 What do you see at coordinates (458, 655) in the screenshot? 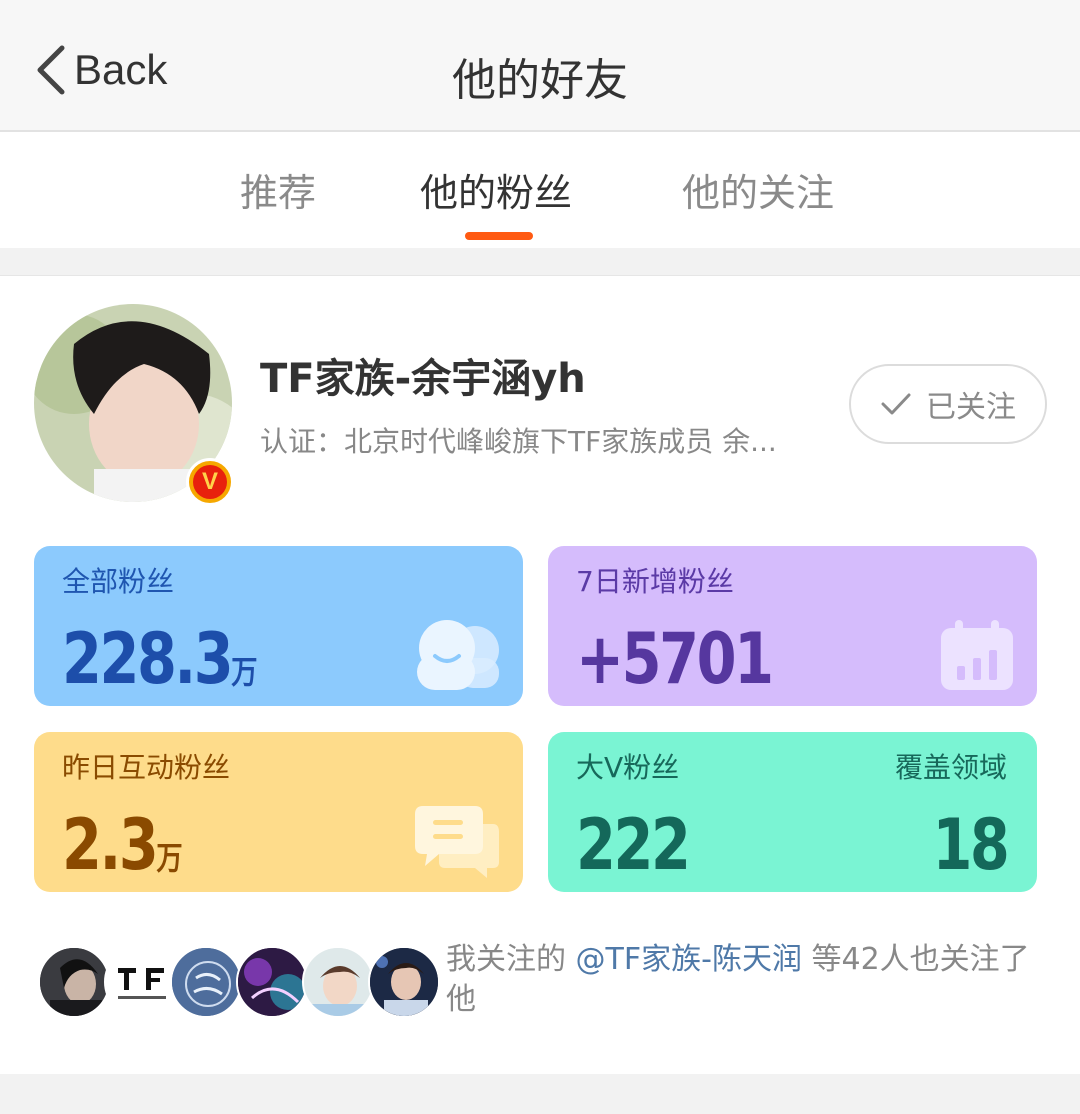
I see `fans-icon` at bounding box center [458, 655].